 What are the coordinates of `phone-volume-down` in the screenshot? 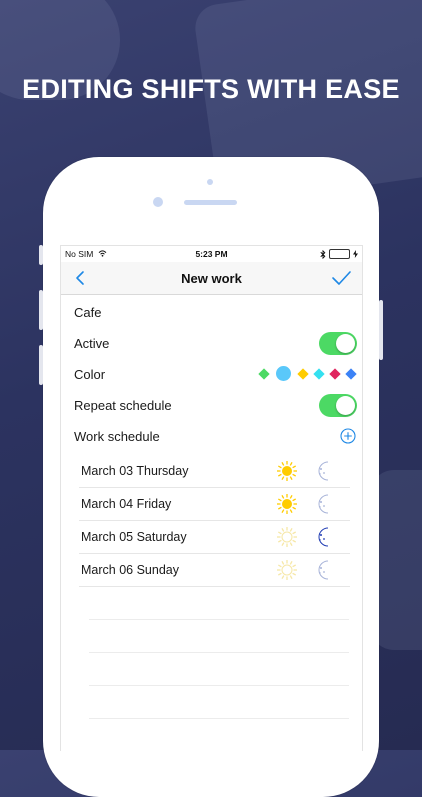 It's located at (41, 365).